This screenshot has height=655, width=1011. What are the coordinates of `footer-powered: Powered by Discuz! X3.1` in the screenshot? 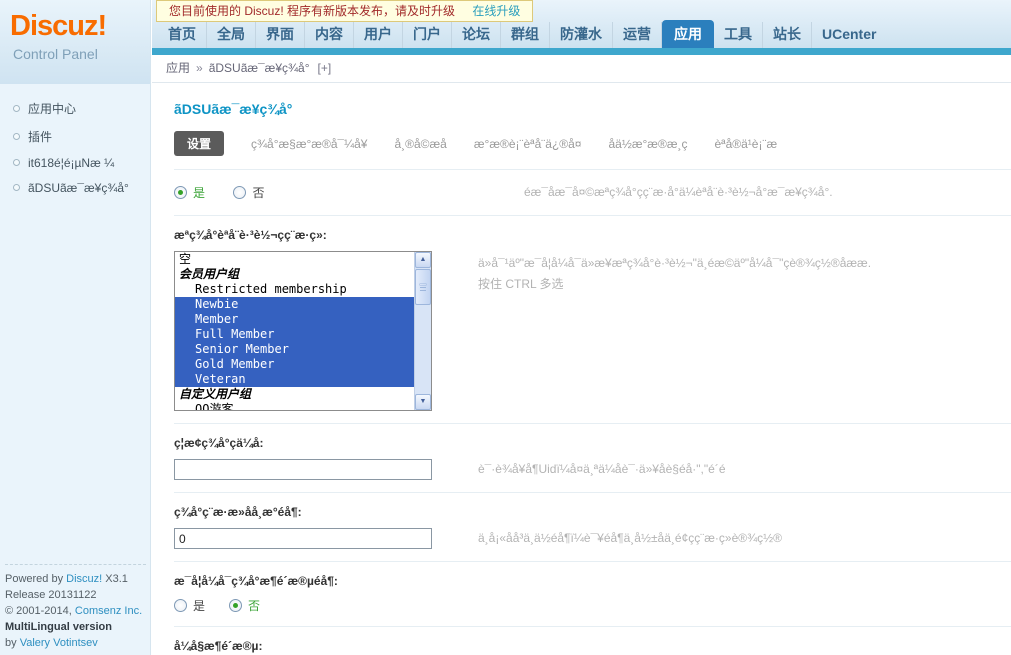 It's located at (75, 579).